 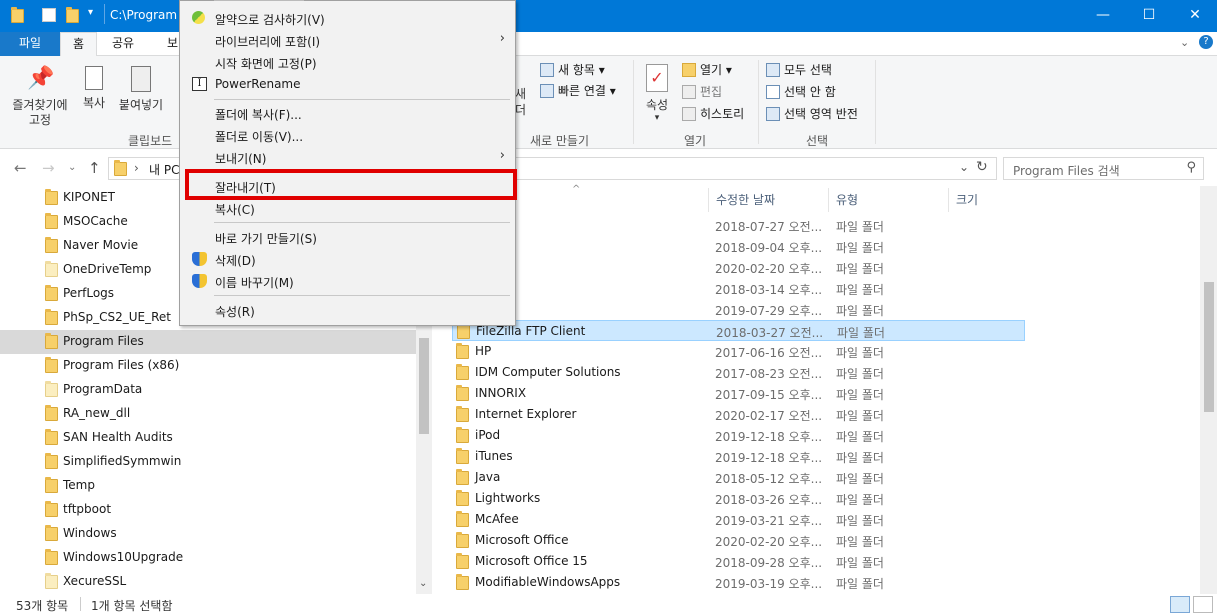 I want to click on table-row: 2018-03-14 오후... 파일 폴더, so click(x=738, y=288).